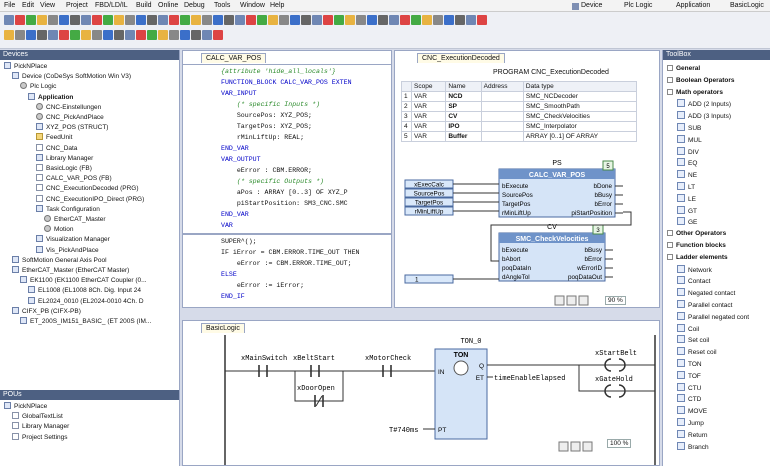 This screenshot has width=770, height=466. What do you see at coordinates (687, 210) in the screenshot?
I see `toolbox-item-gt: GT` at bounding box center [687, 210].